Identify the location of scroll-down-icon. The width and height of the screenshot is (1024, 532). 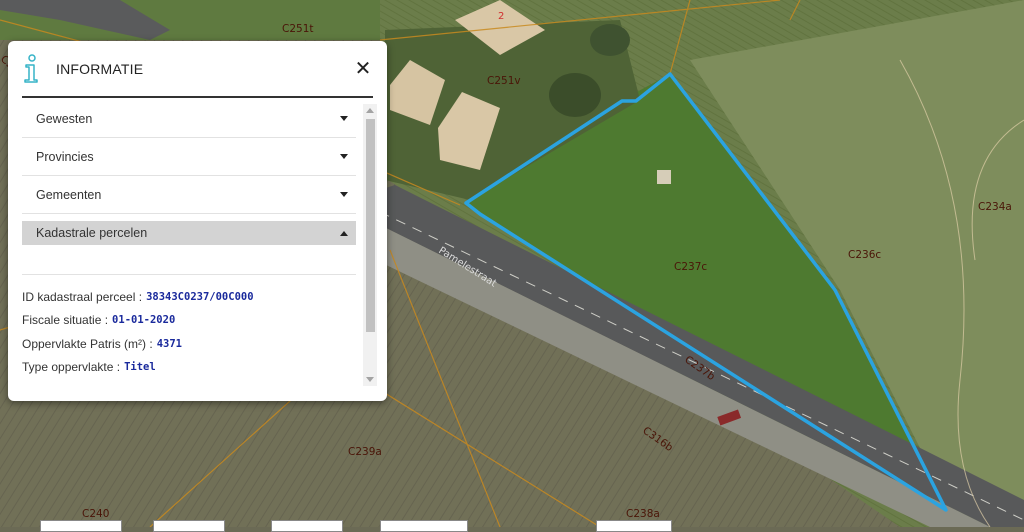
(370, 379).